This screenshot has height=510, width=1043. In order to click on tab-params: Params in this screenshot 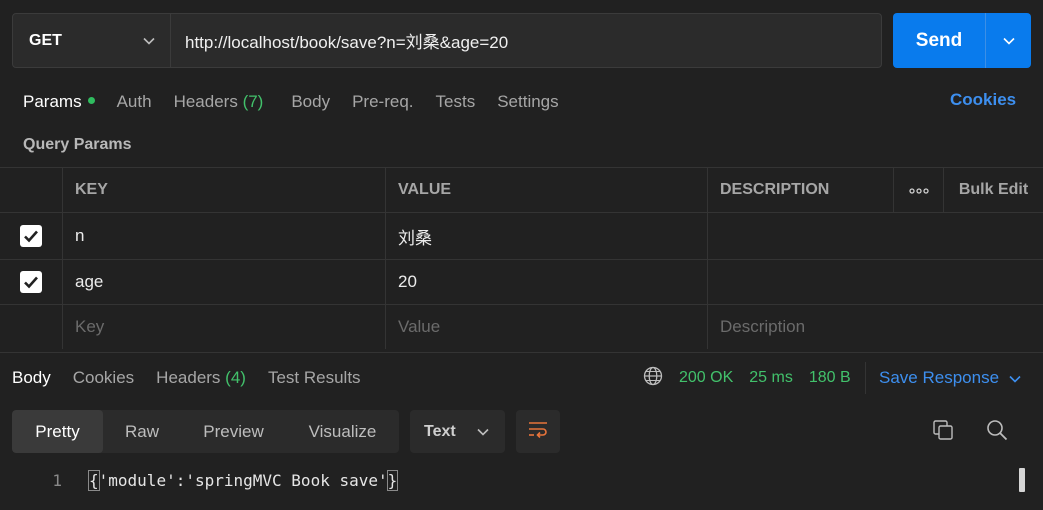, I will do `click(59, 102)`.